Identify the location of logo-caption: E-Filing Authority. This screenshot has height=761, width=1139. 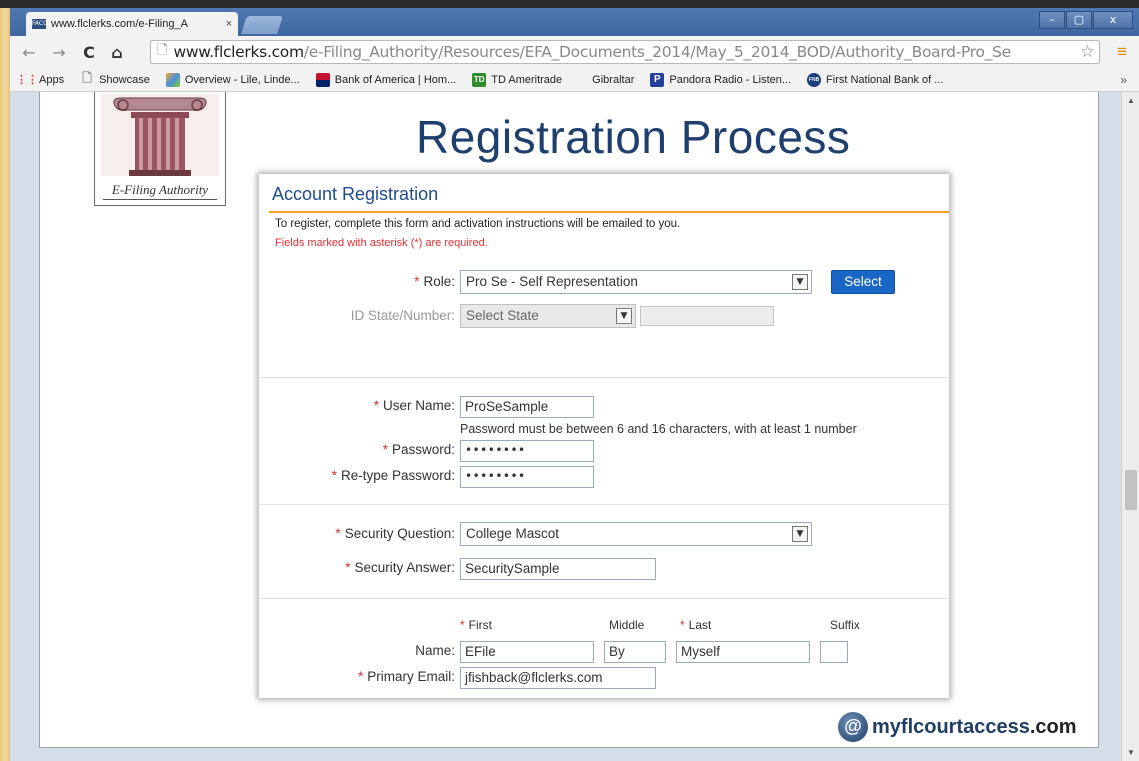
(160, 189).